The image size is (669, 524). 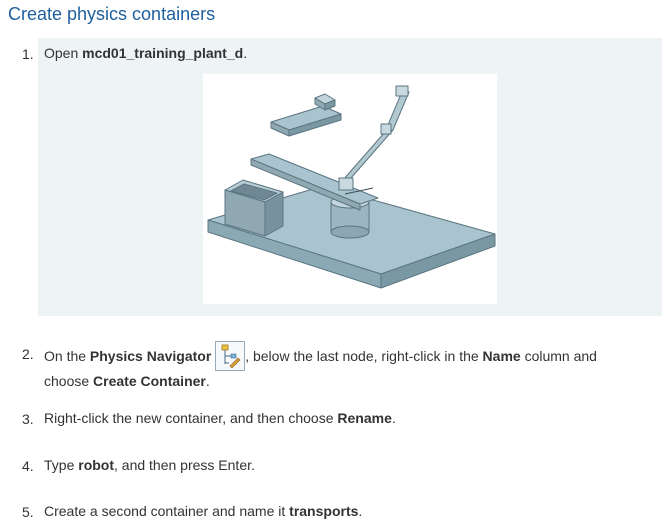 I want to click on ui-term: Rename, so click(x=364, y=418).